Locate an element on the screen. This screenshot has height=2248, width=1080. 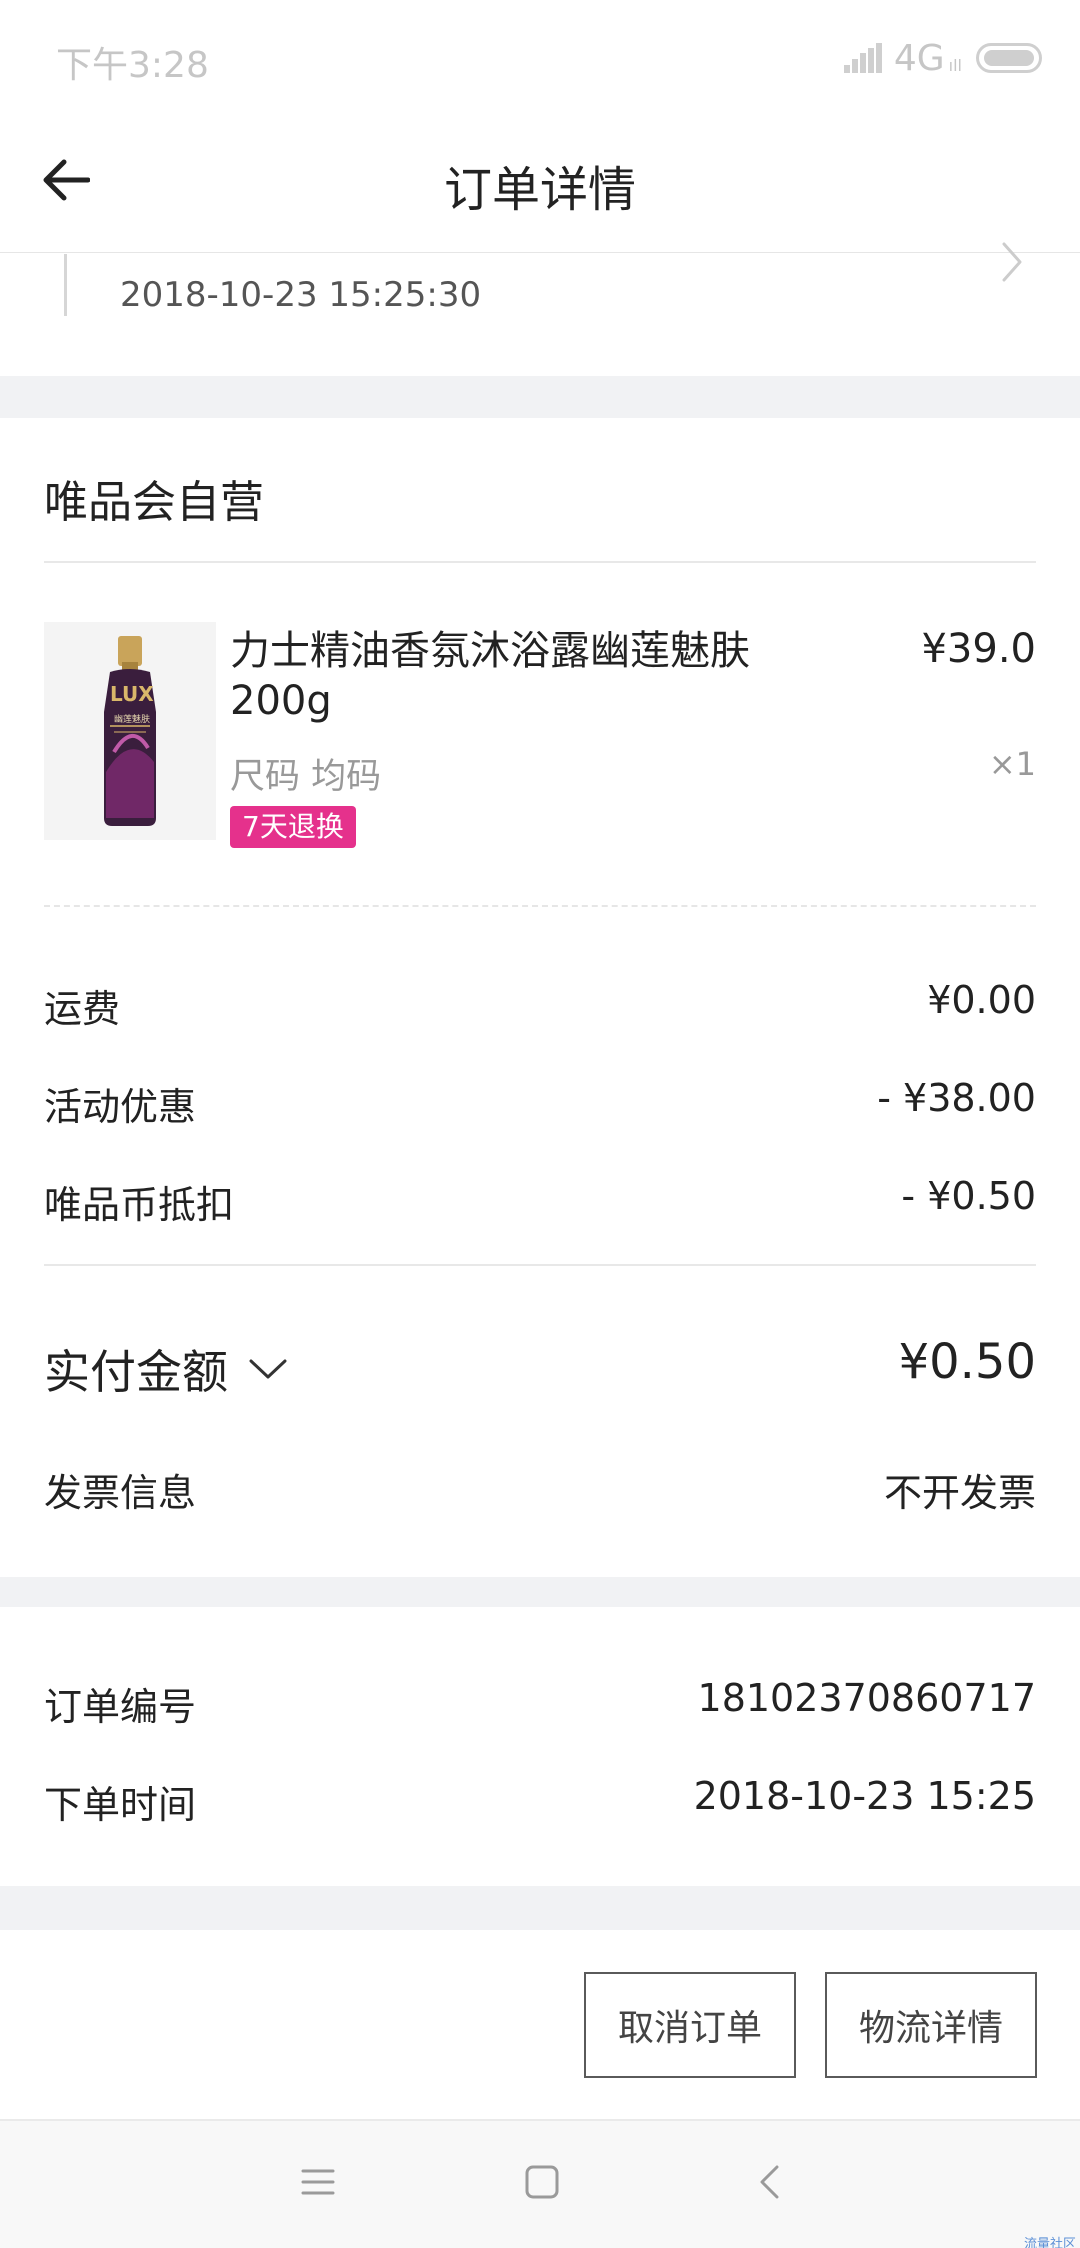
paid-amount-label: 实付金额 is located at coordinates (136, 1372).